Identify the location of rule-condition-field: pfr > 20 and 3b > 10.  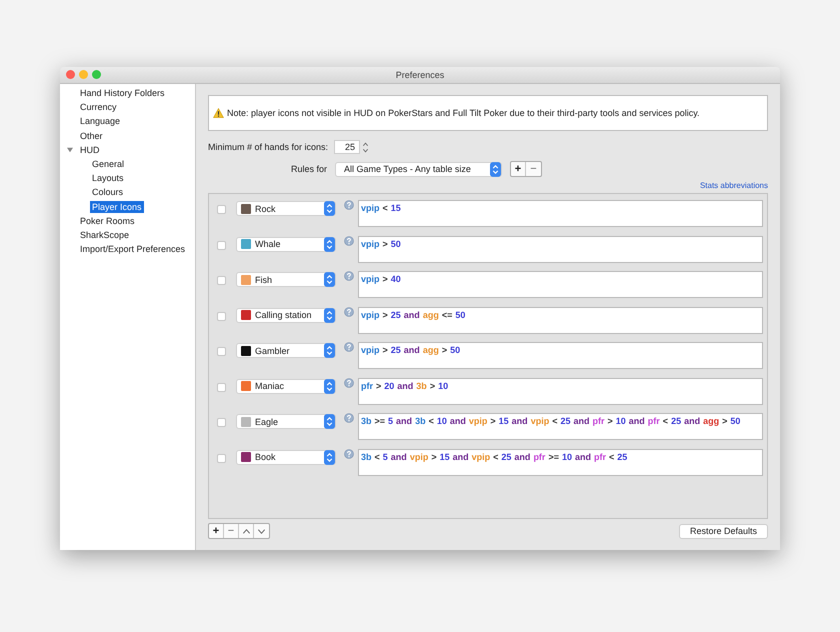
(560, 391).